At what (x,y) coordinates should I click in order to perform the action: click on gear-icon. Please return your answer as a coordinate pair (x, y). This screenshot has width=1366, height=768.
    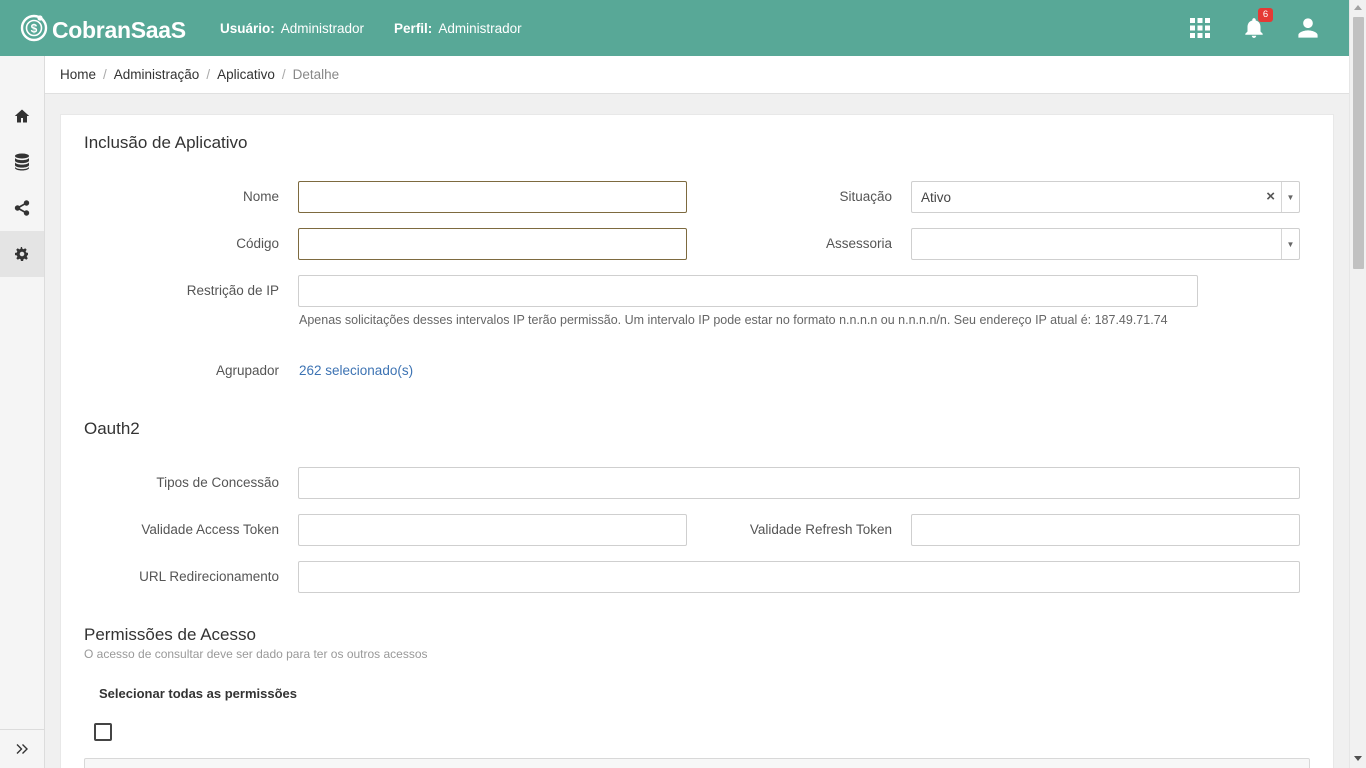
    Looking at the image, I should click on (21, 254).